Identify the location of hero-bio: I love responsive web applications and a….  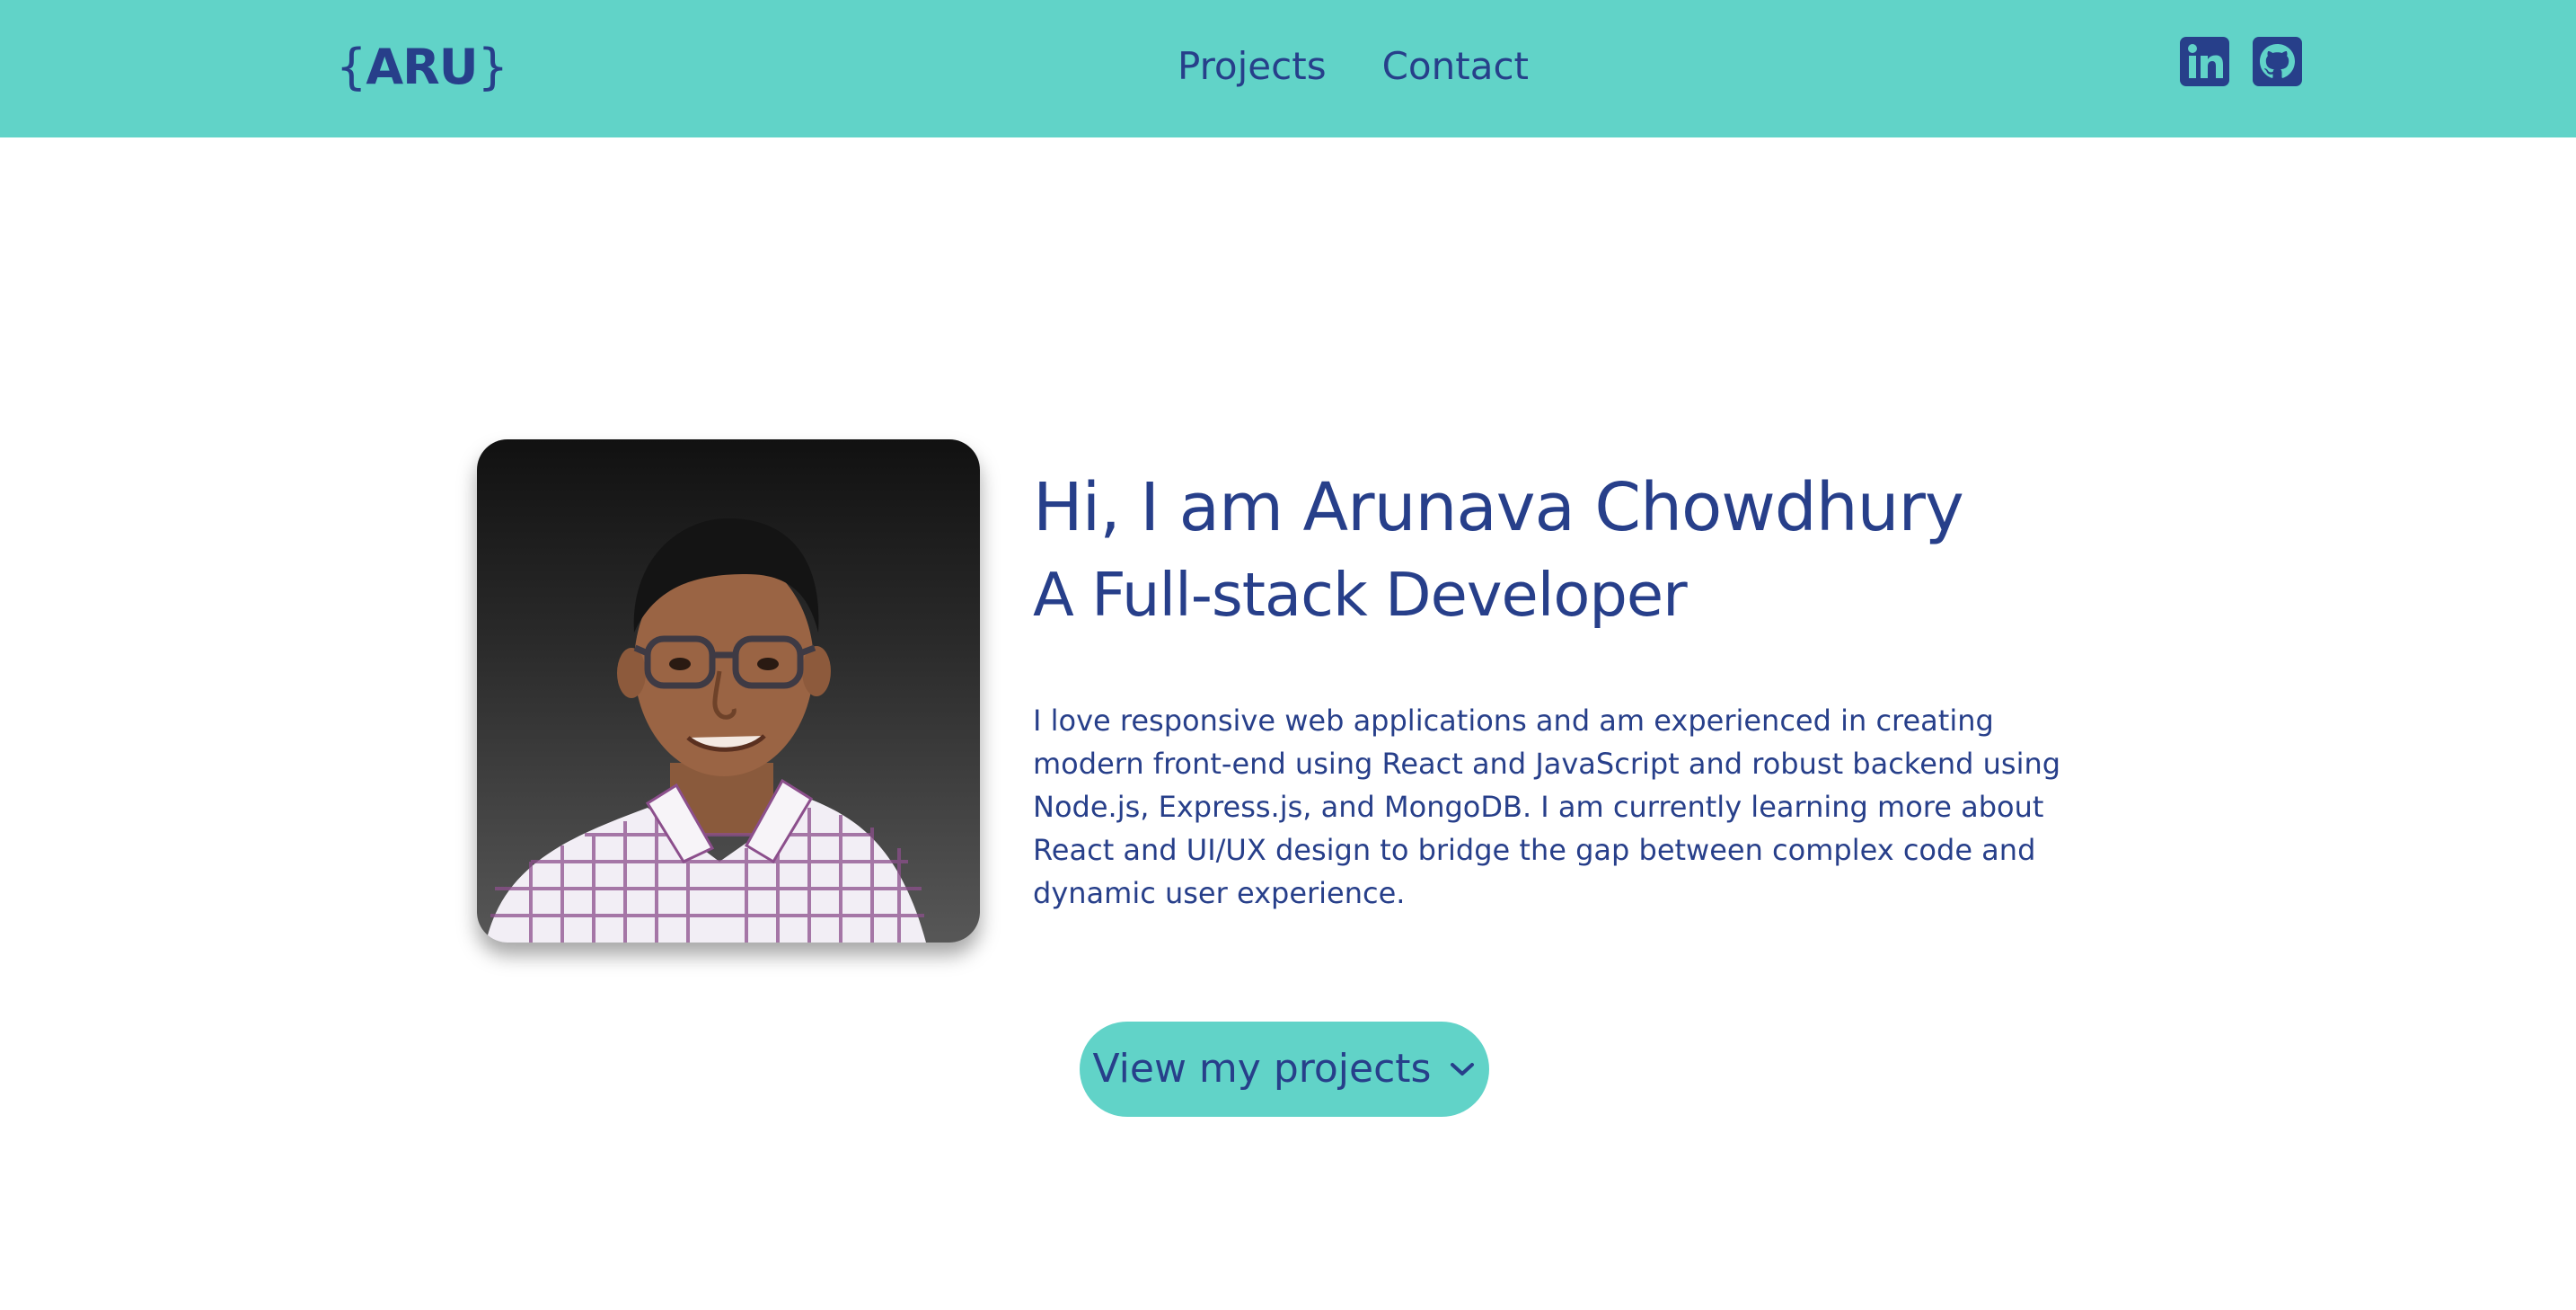
(1547, 807).